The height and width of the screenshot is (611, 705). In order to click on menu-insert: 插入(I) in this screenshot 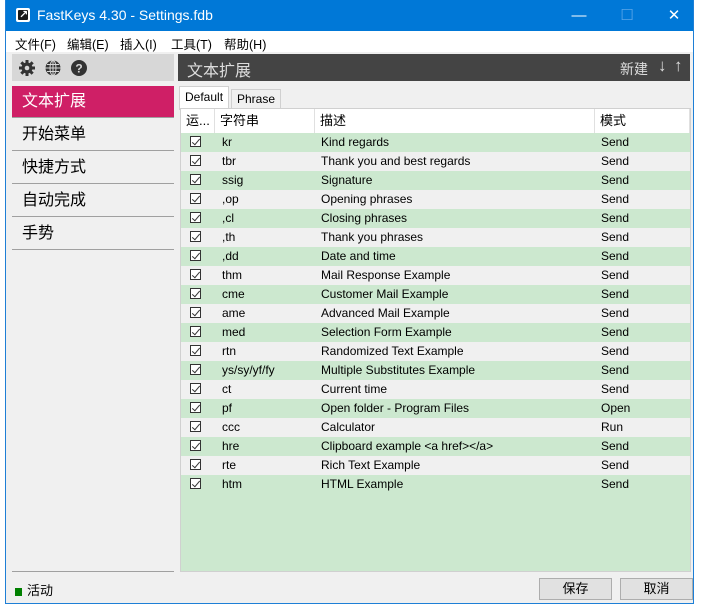, I will do `click(138, 43)`.